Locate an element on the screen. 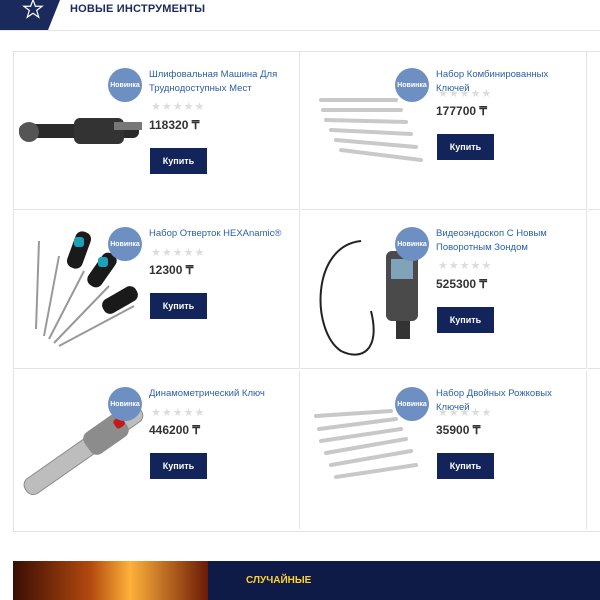  star-icon is located at coordinates (33, 9).